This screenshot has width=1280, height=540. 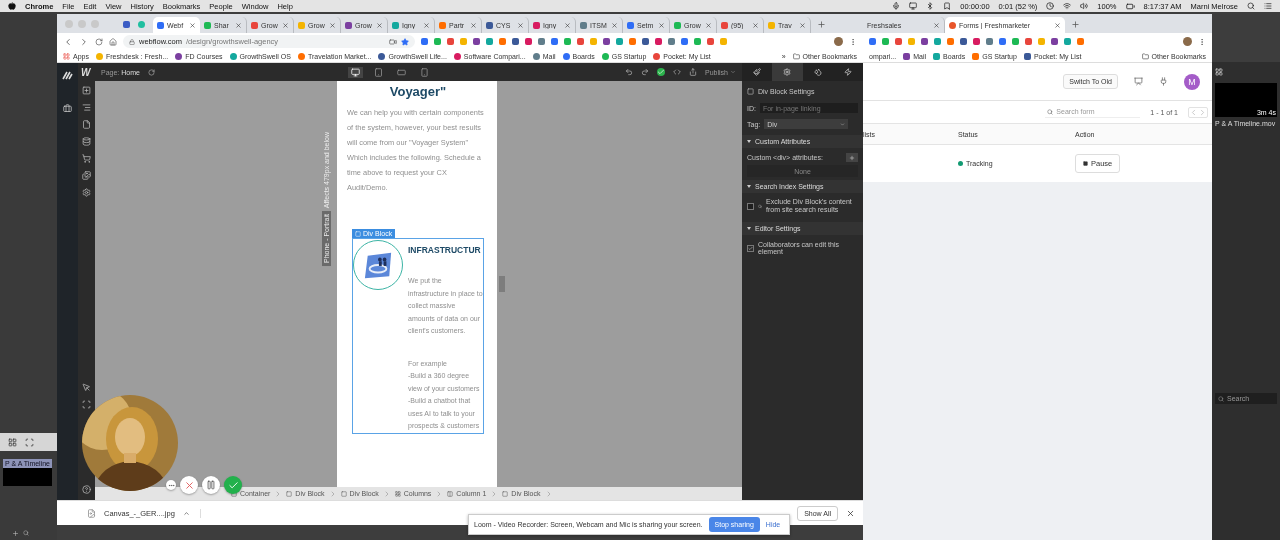 I want to click on capture-icon, so click(x=86, y=404).